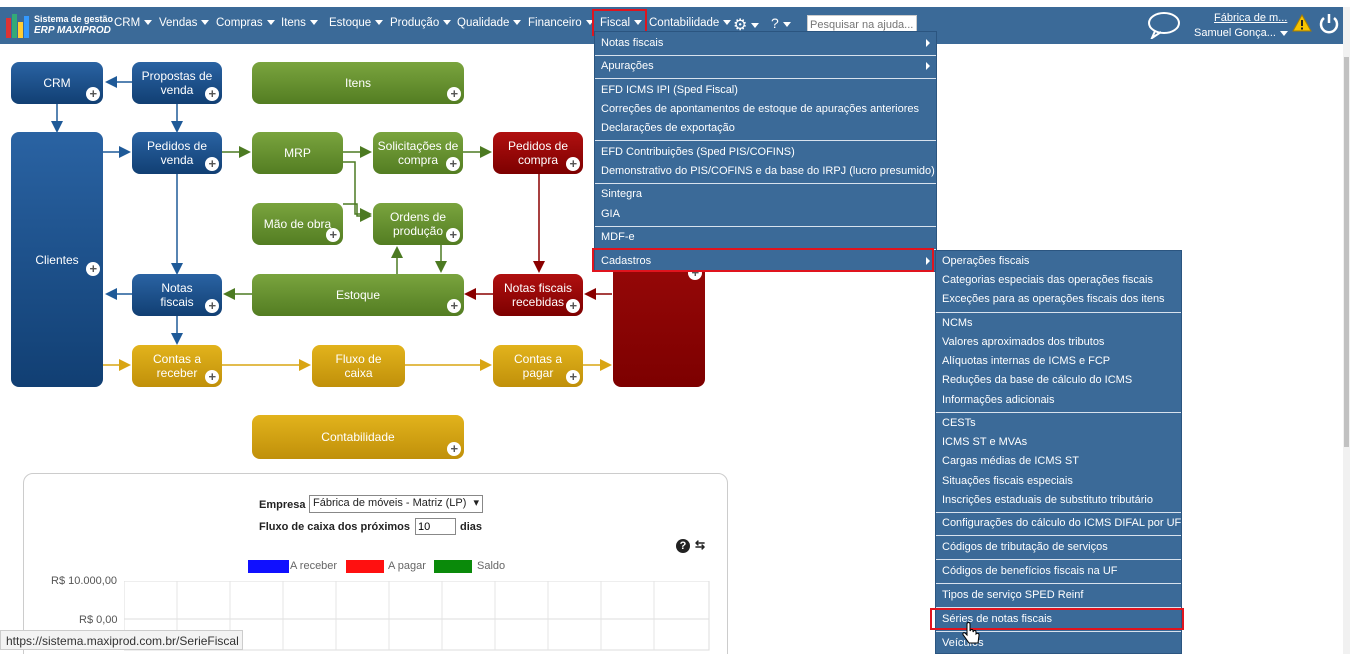 The height and width of the screenshot is (654, 1350). What do you see at coordinates (365, 566) in the screenshot?
I see `legend-swatch-pagar` at bounding box center [365, 566].